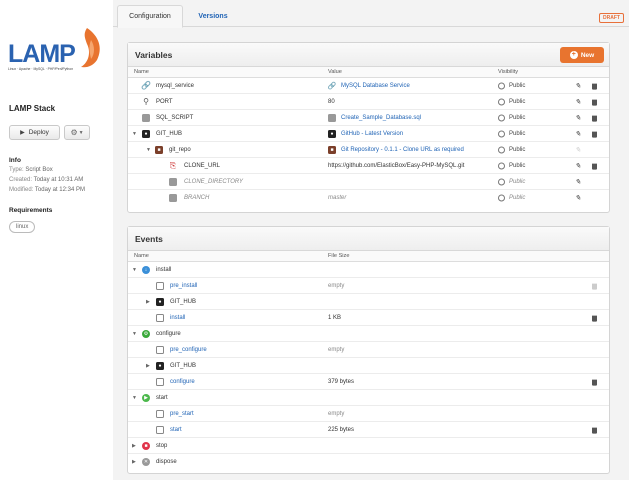 The image size is (629, 480). I want to click on event-file: start, so click(176, 430).